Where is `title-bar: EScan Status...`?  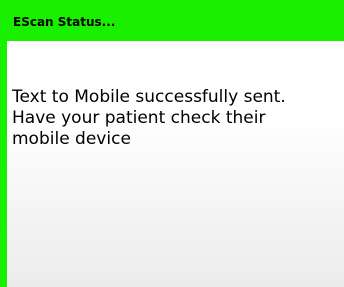 title-bar: EScan Status... is located at coordinates (175, 20).